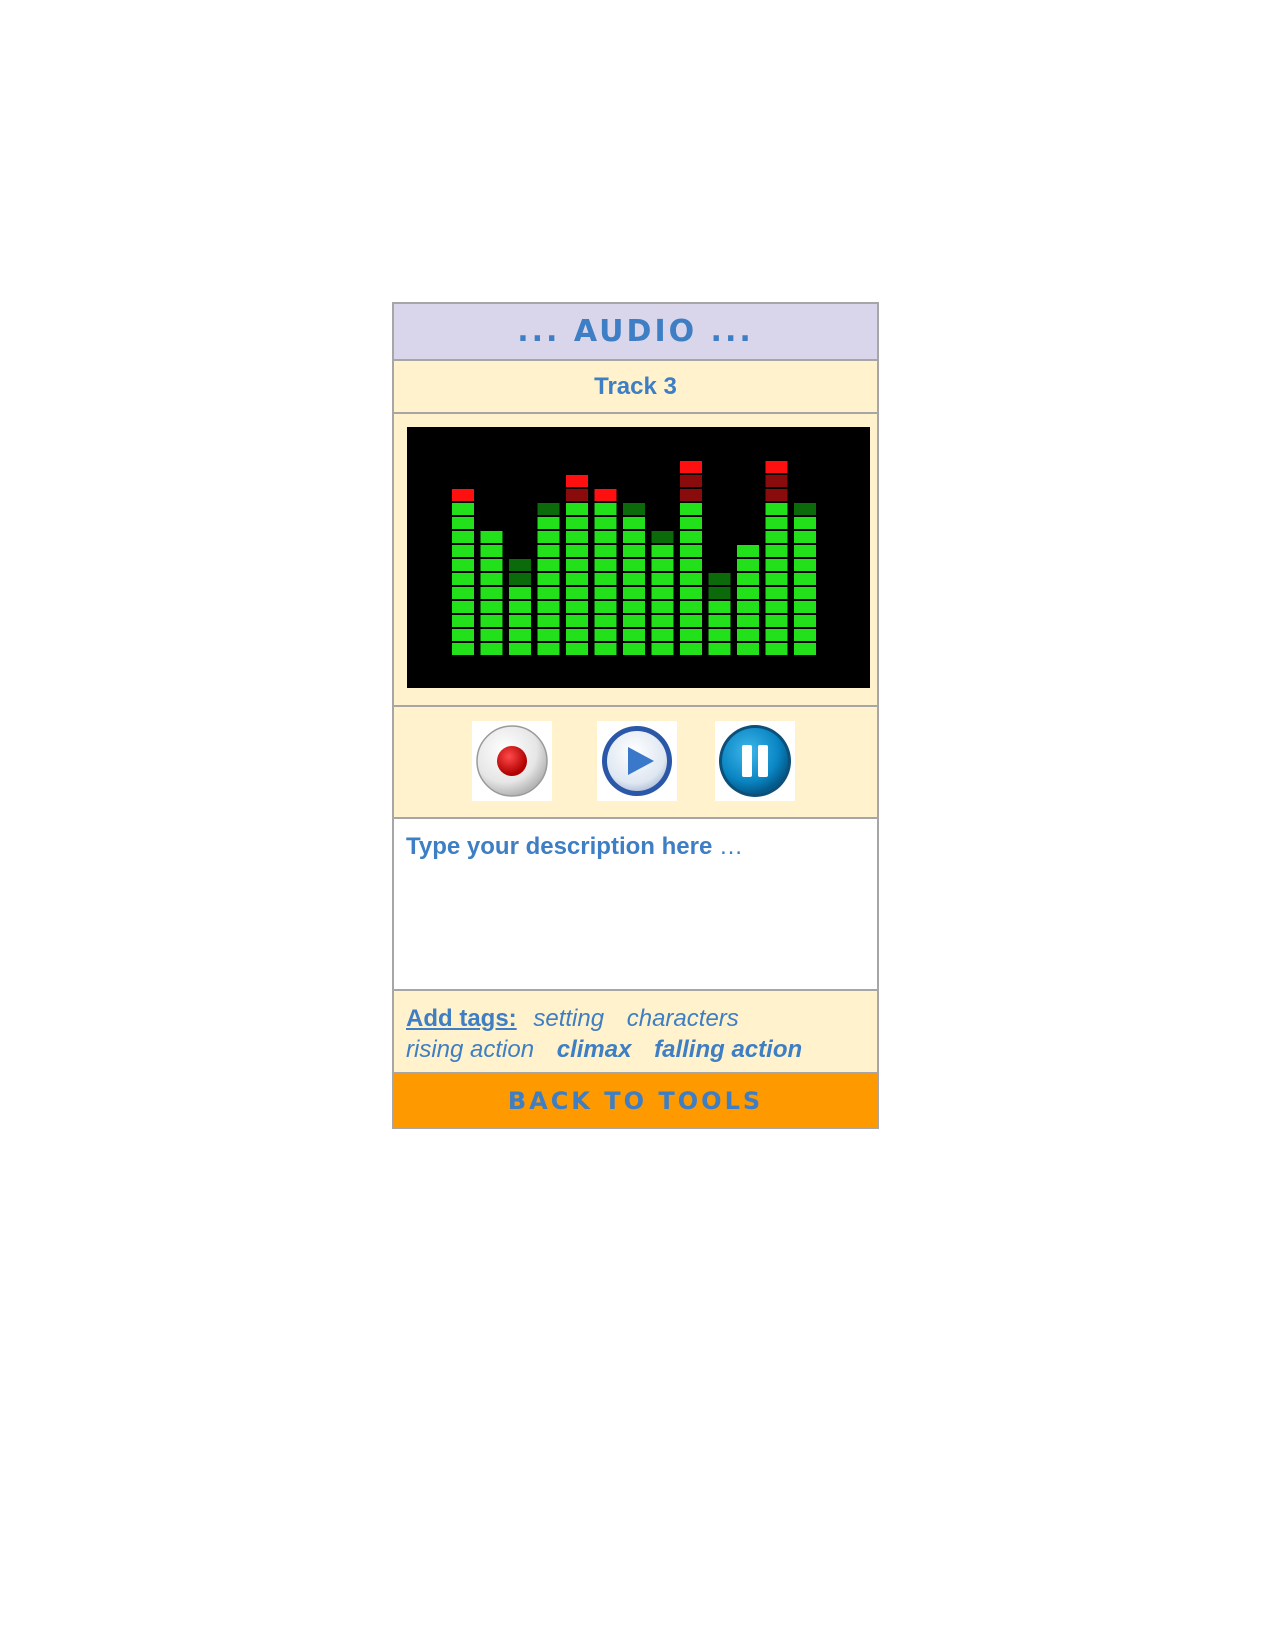 This screenshot has width=1275, height=1650. Describe the element at coordinates (512, 761) in the screenshot. I see `record-button` at that location.